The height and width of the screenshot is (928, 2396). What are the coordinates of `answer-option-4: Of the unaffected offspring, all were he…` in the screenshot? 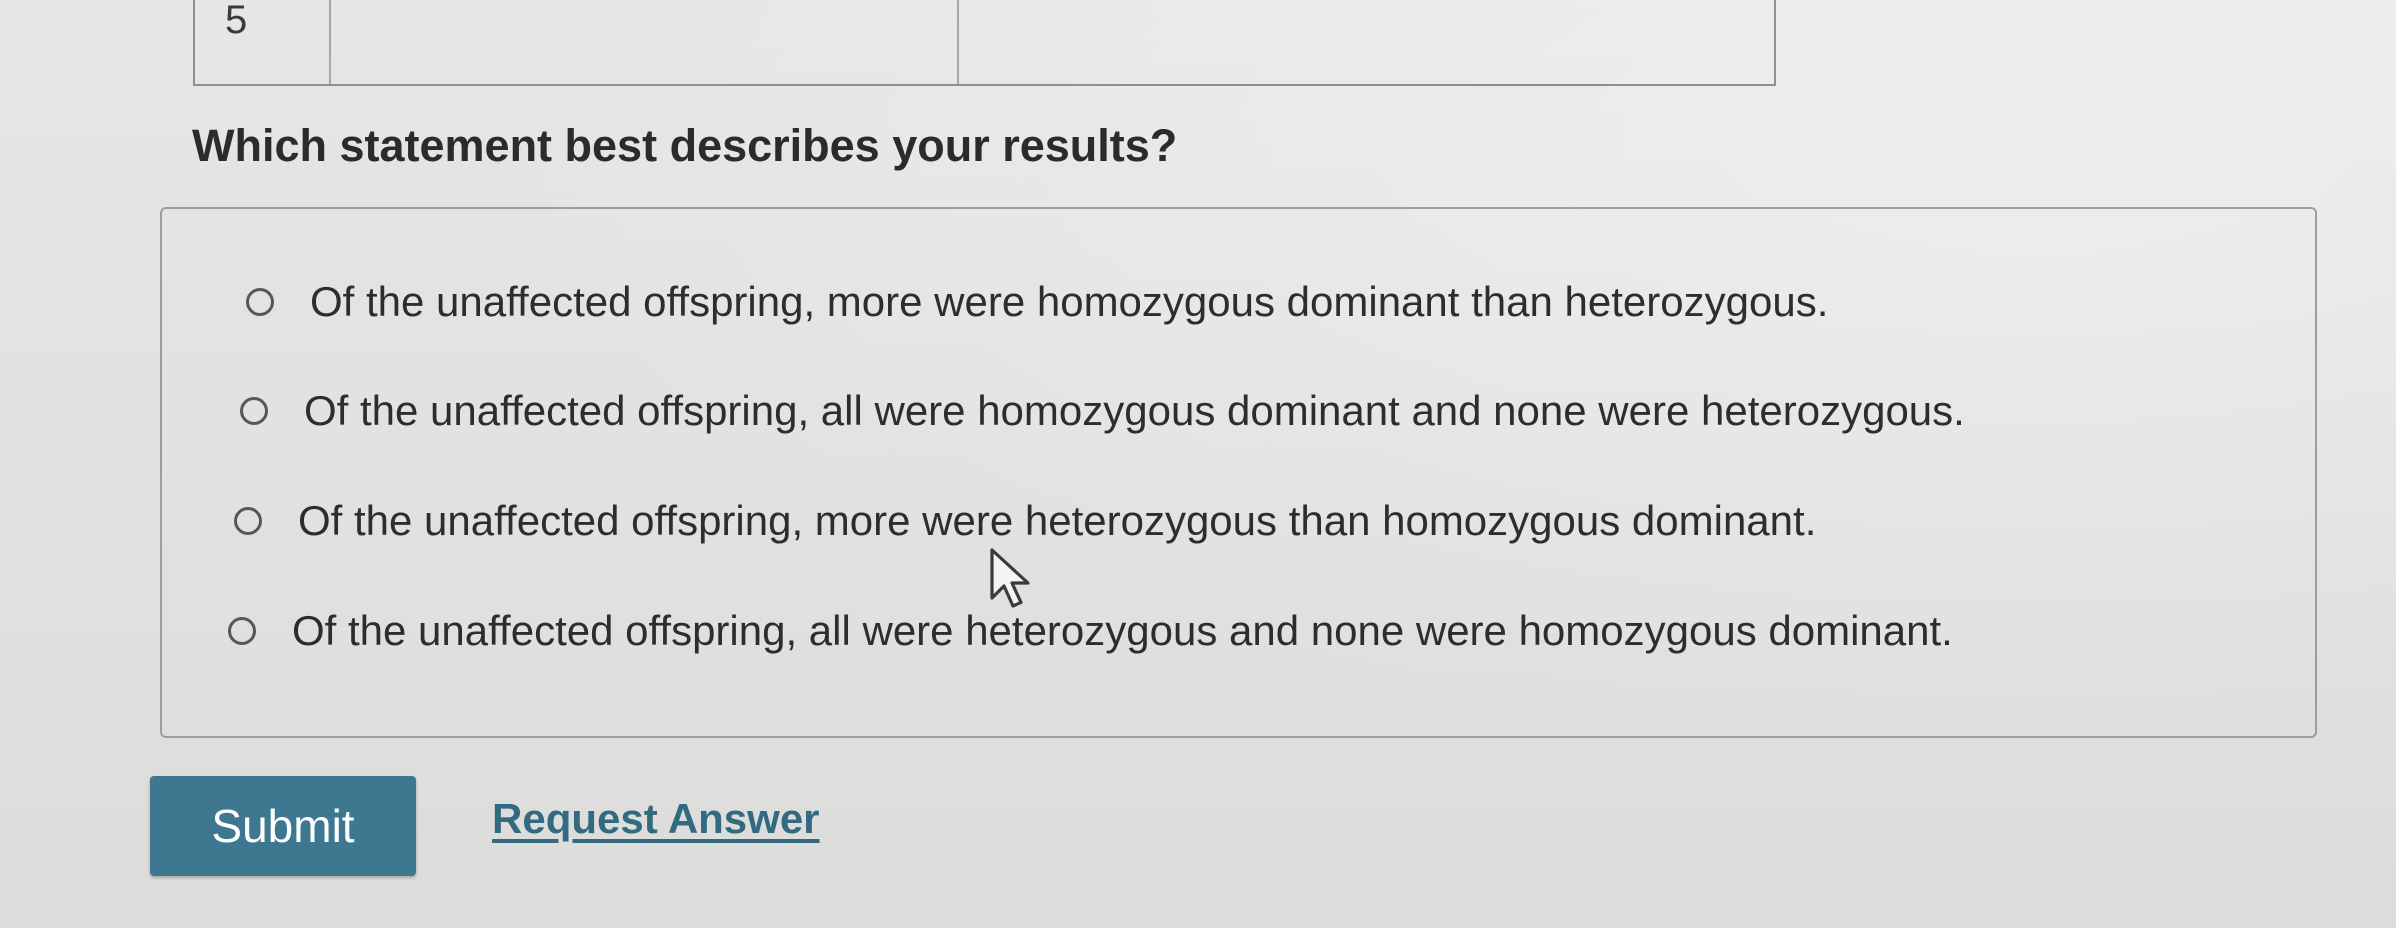 It's located at (1090, 631).